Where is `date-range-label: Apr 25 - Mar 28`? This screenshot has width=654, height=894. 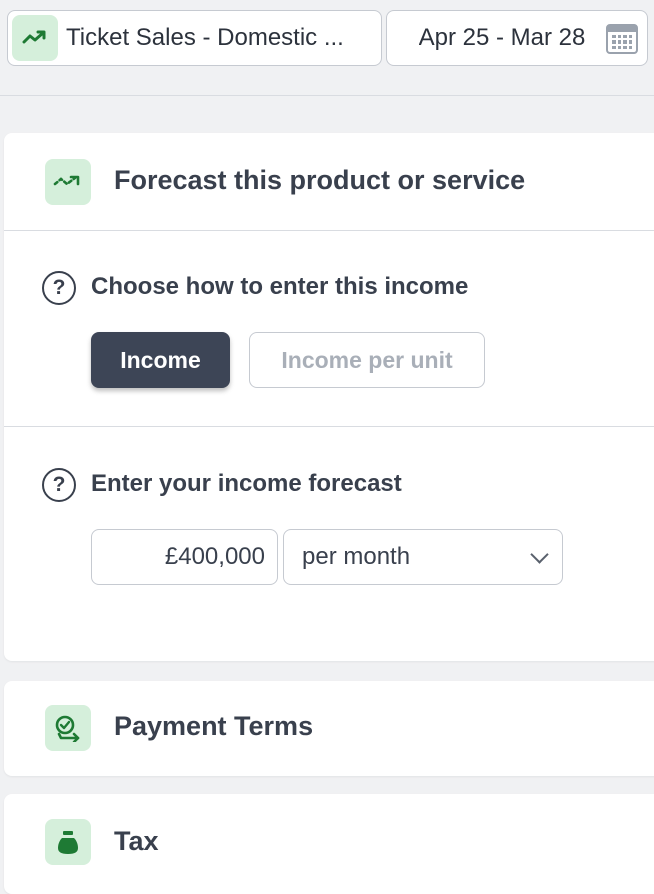
date-range-label: Apr 25 - Mar 28 is located at coordinates (502, 37).